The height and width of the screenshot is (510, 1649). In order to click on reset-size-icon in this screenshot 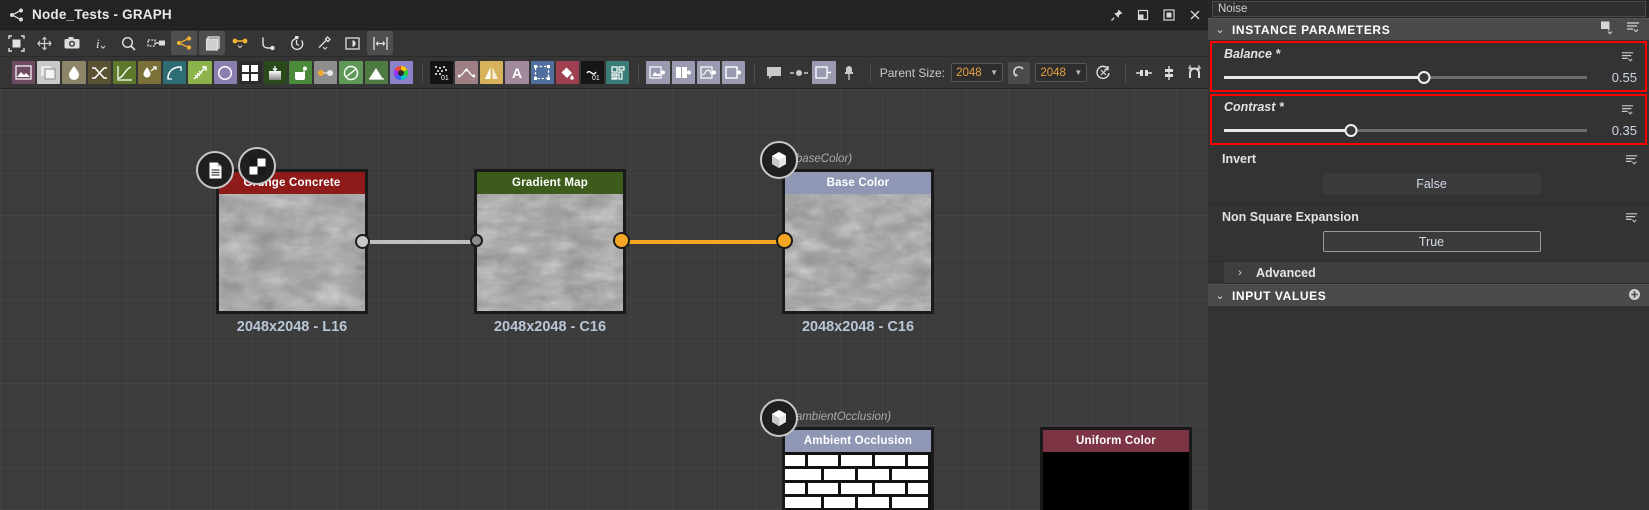, I will do `click(1103, 72)`.